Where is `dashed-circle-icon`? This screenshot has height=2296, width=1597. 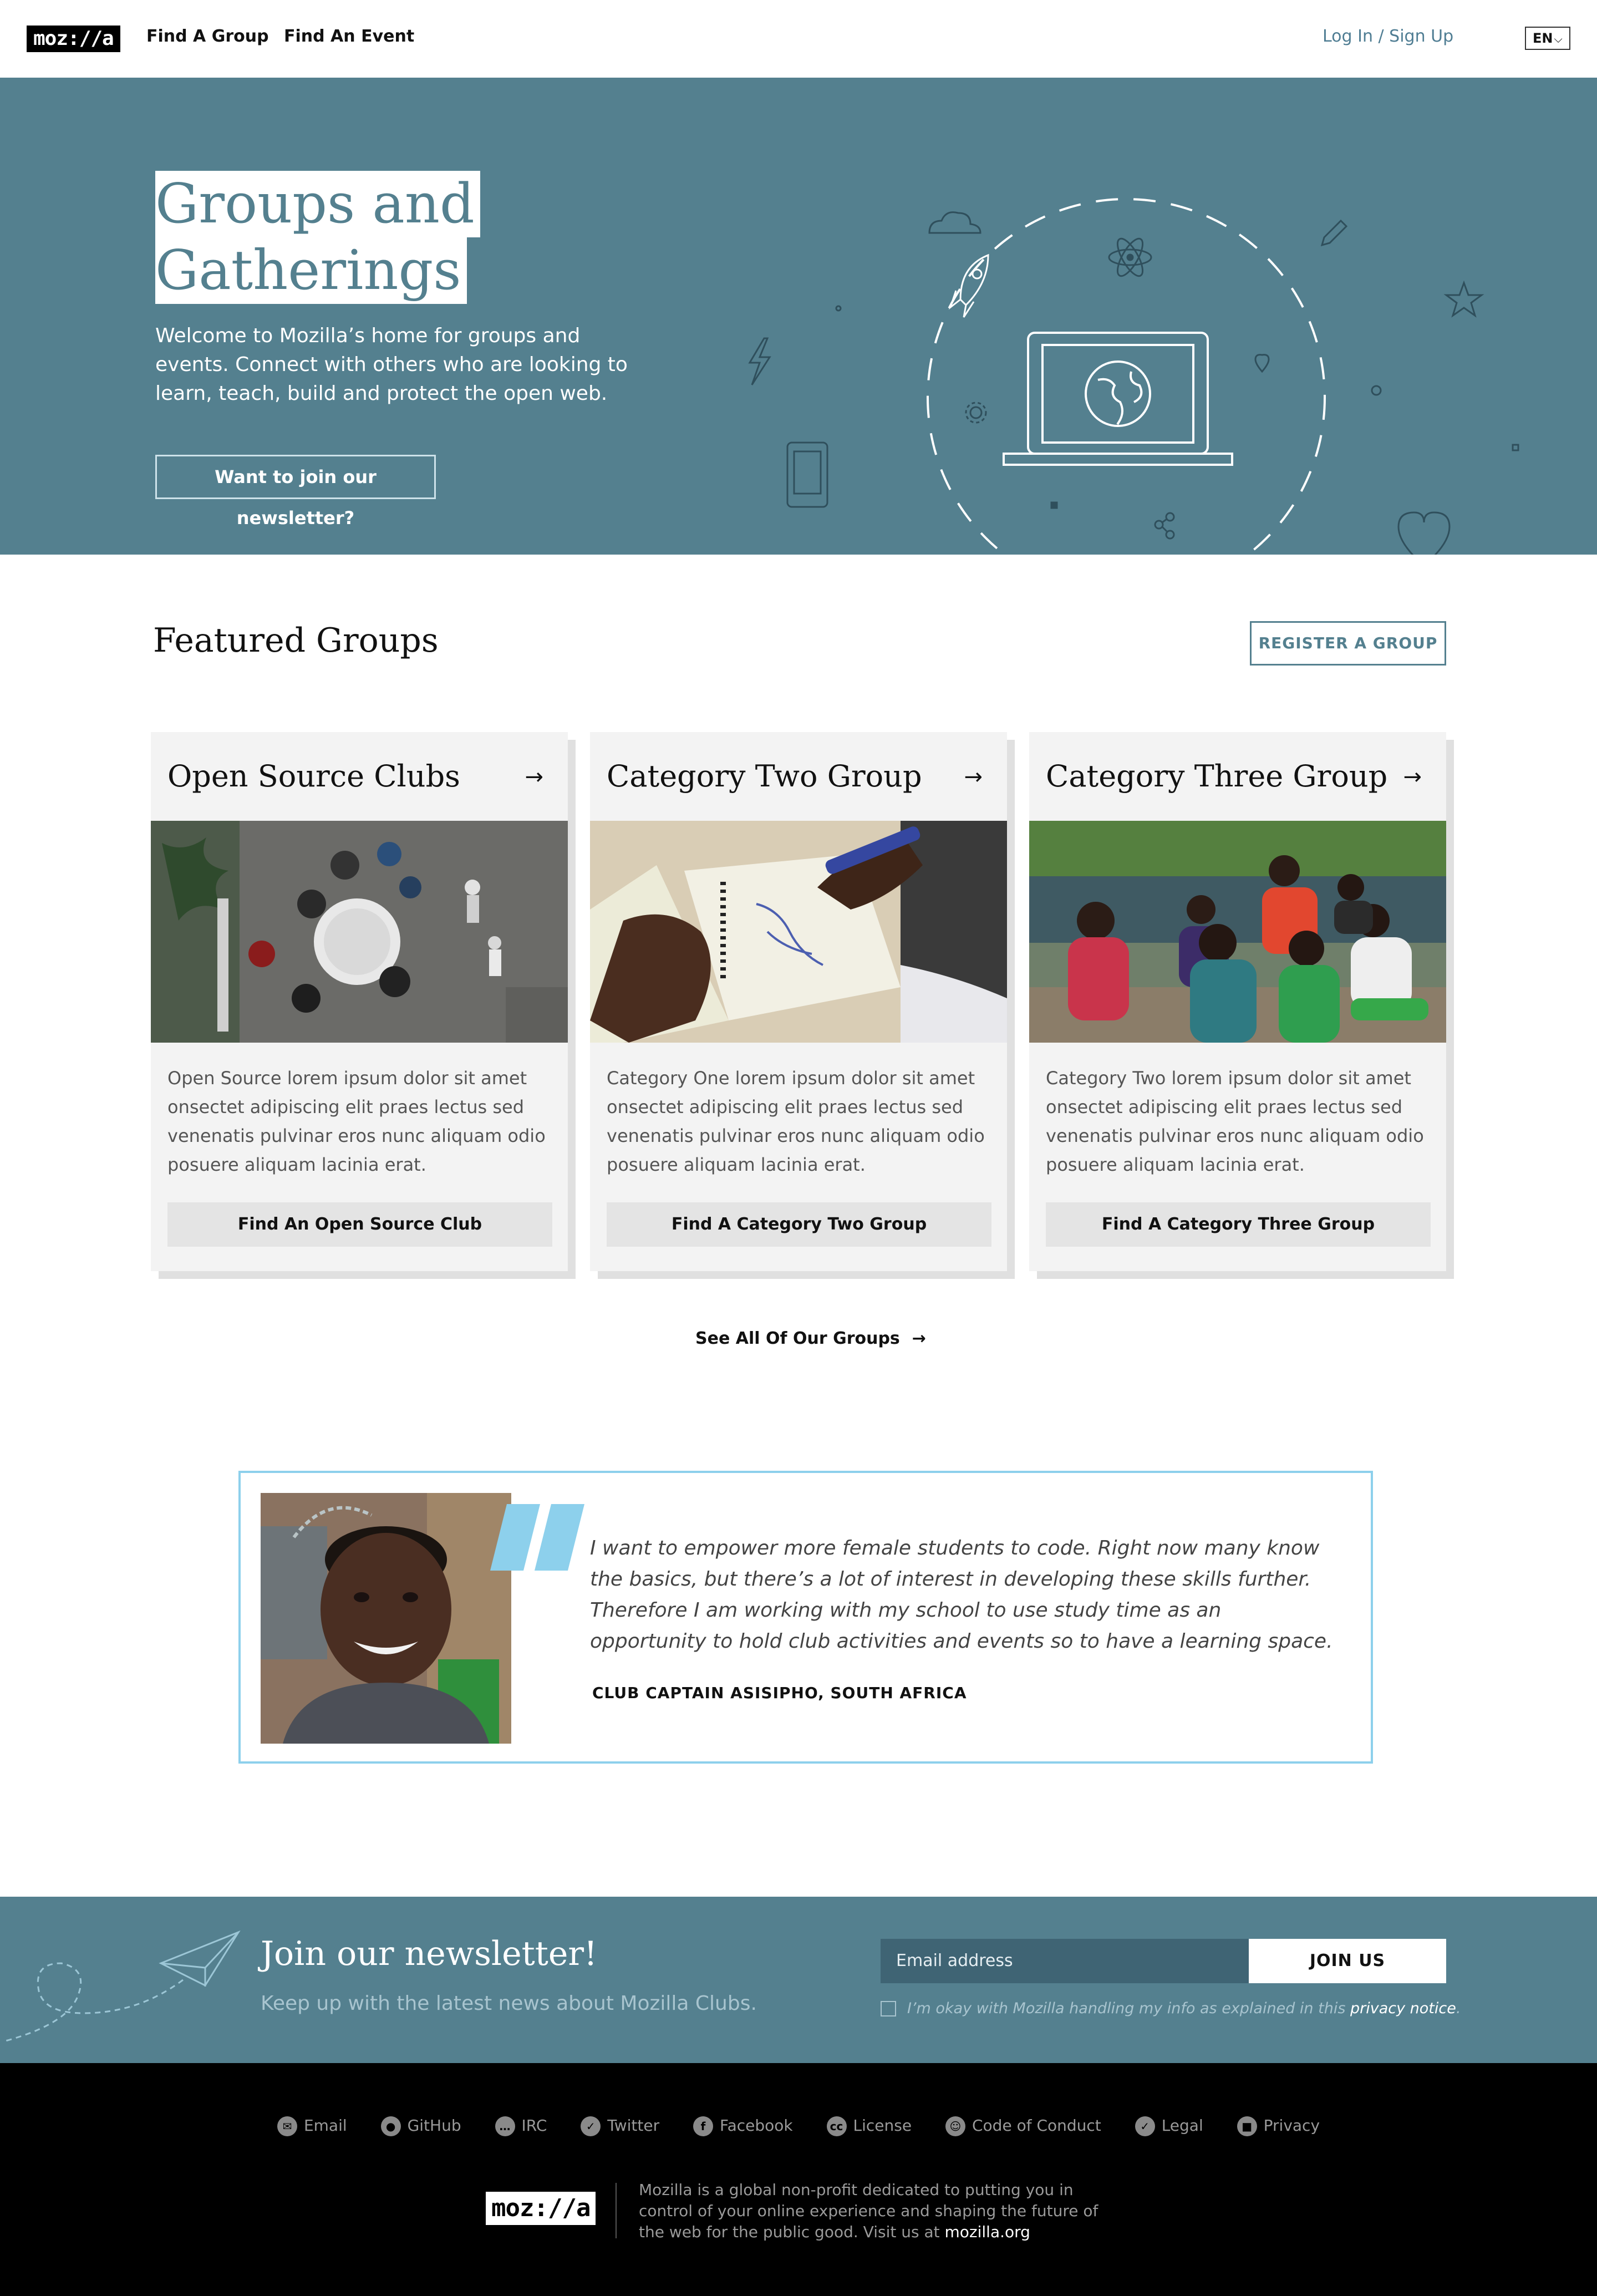
dashed-circle-icon is located at coordinates (1126, 376).